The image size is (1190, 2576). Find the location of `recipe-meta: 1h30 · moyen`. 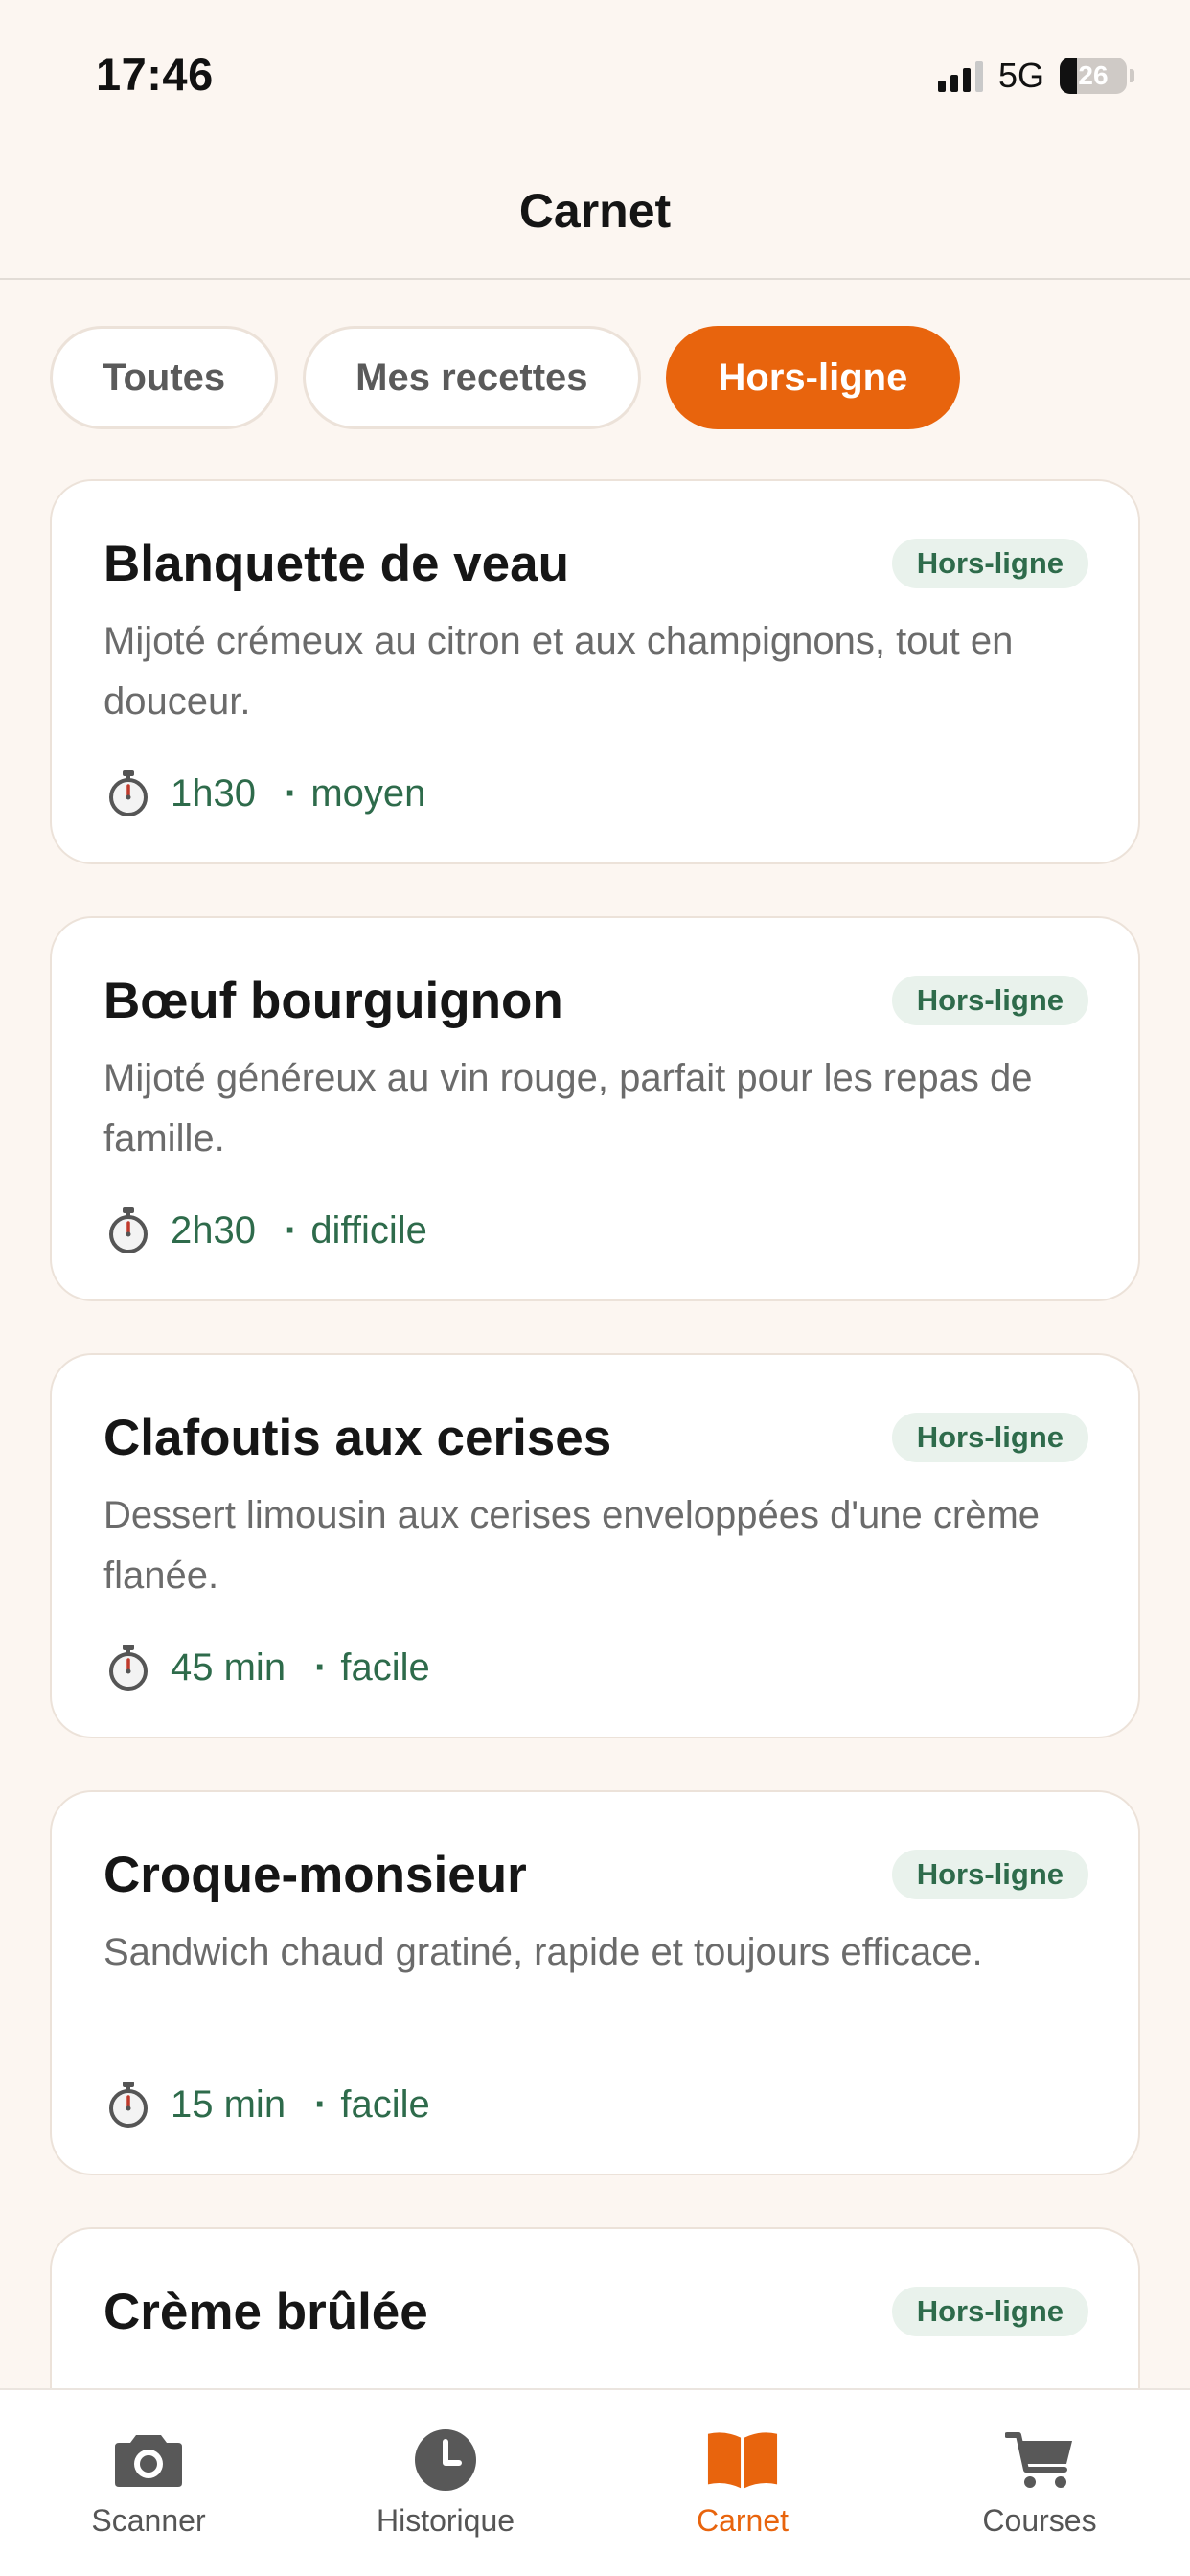

recipe-meta: 1h30 · moyen is located at coordinates (264, 793).